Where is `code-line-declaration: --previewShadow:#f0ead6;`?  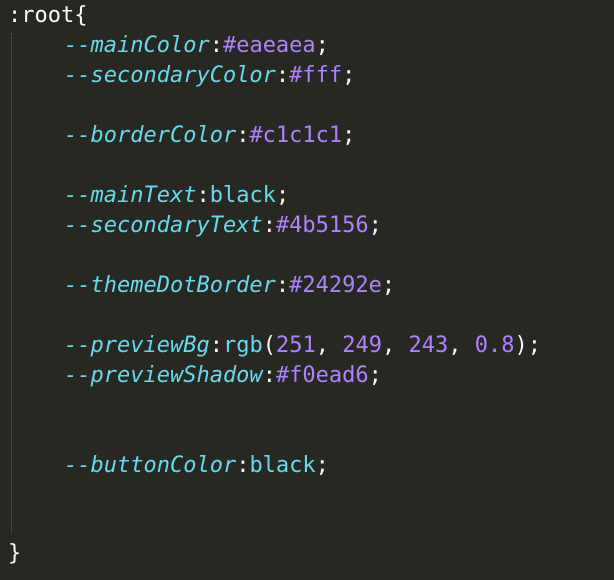
code-line-declaration: --previewShadow:#f0ead6; is located at coordinates (223, 375).